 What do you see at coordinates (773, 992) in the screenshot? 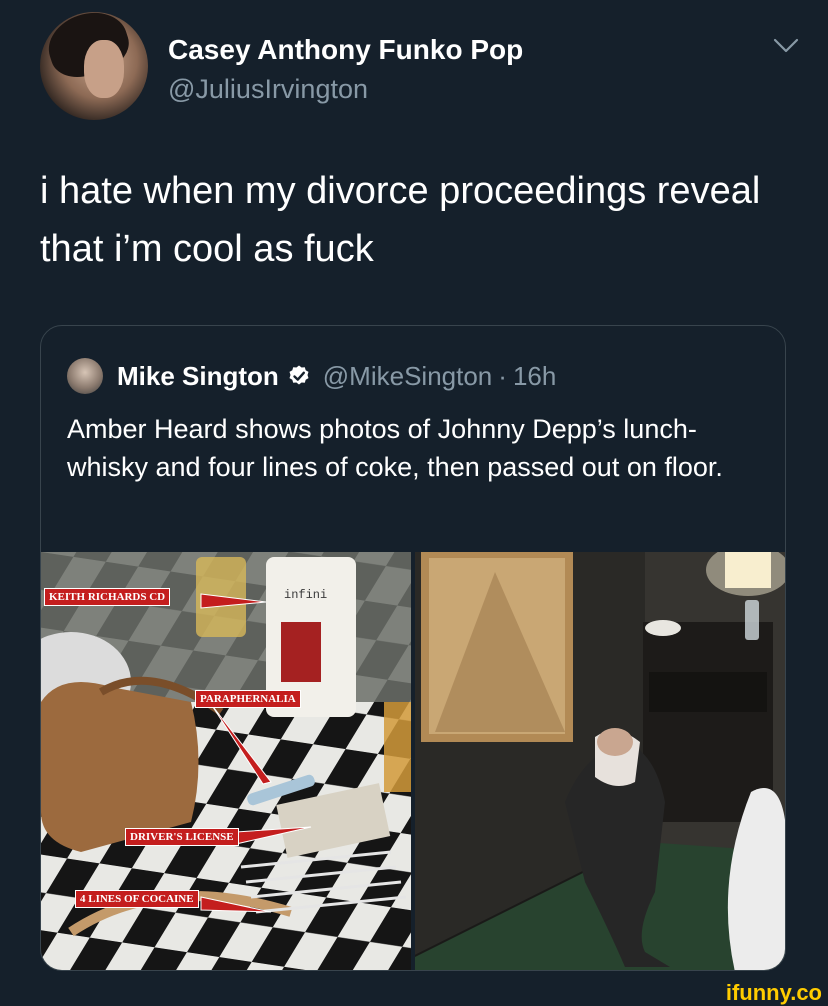
I see `ifunny-watermark: ifunny.co` at bounding box center [773, 992].